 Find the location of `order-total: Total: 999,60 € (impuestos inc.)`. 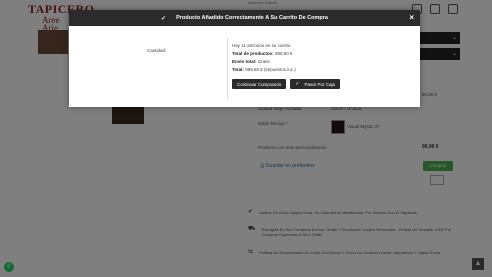

order-total: Total: 999,60 € (impuestos inc.) is located at coordinates (264, 69).